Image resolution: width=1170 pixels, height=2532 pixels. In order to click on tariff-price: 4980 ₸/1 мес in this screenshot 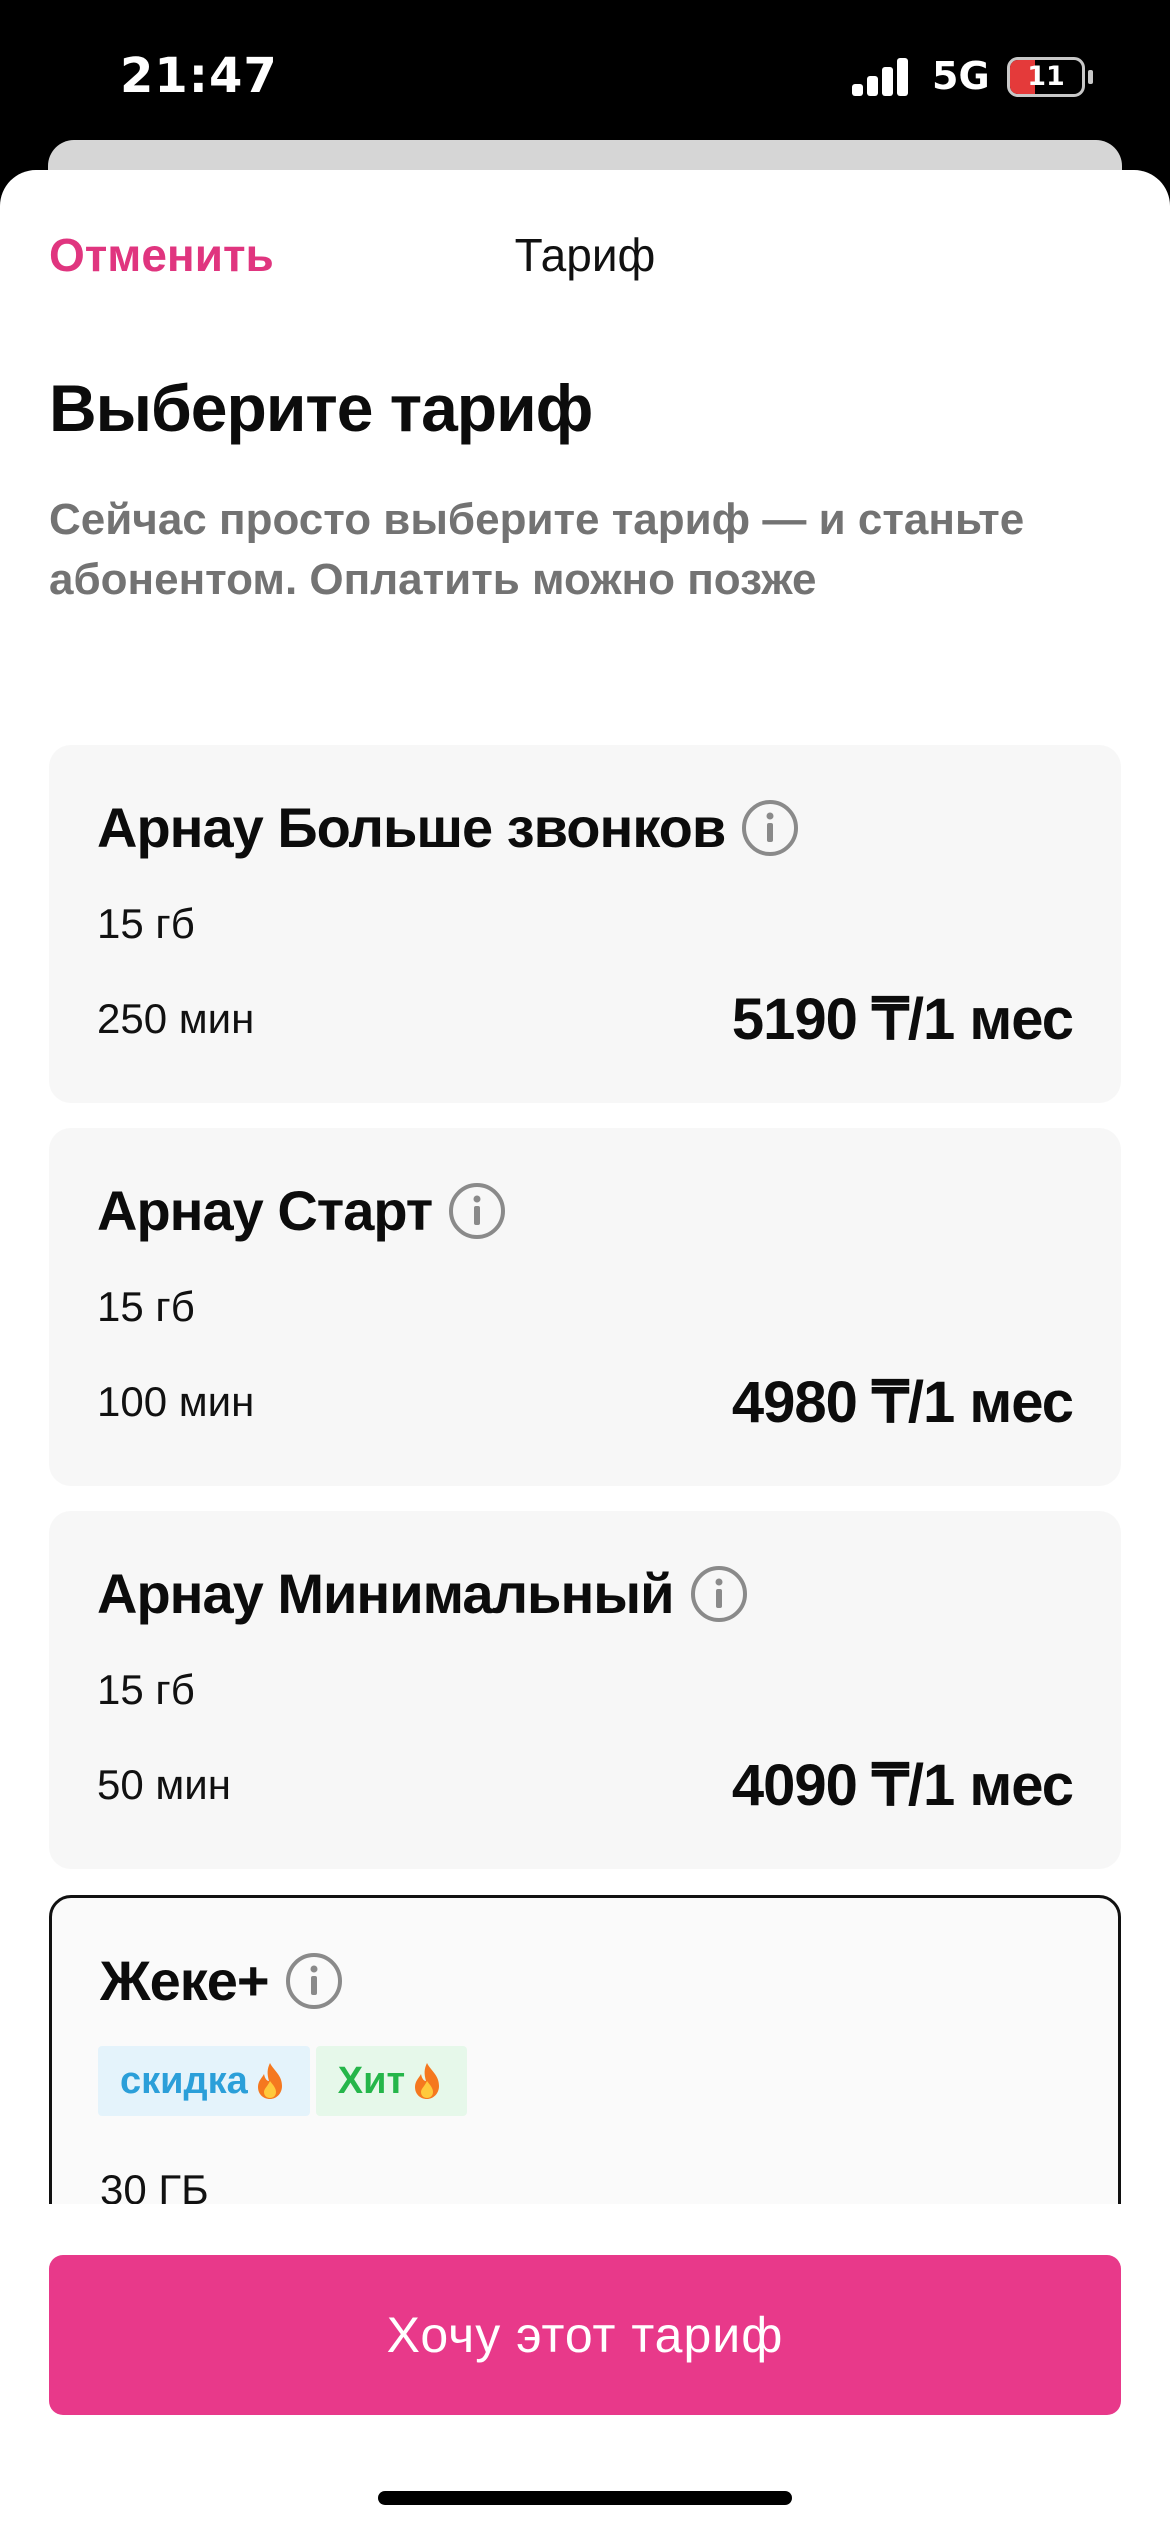, I will do `click(902, 1402)`.